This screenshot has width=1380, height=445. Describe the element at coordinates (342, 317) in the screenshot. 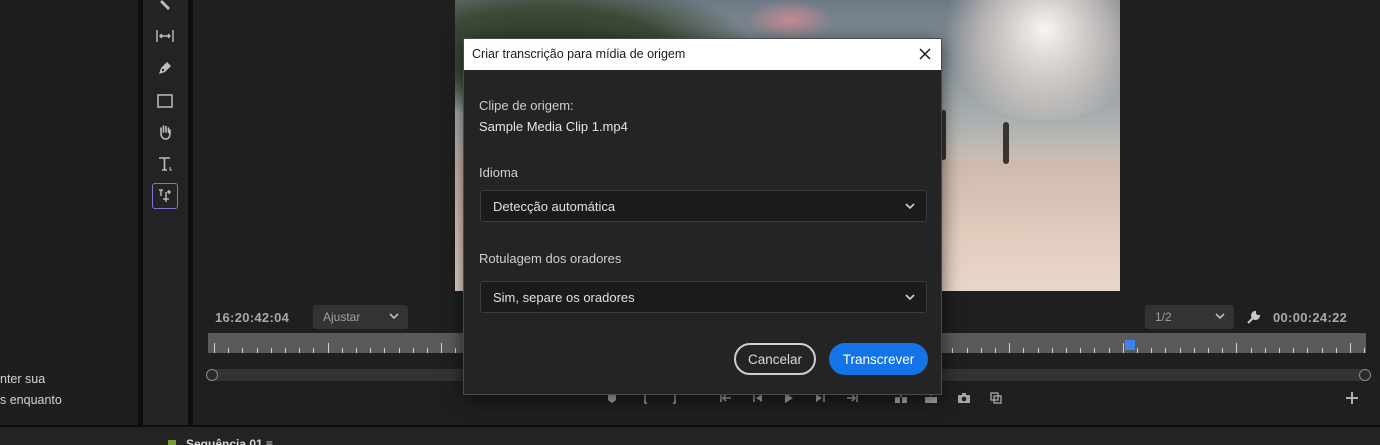

I see `fit-select-value: Ajustar` at that location.